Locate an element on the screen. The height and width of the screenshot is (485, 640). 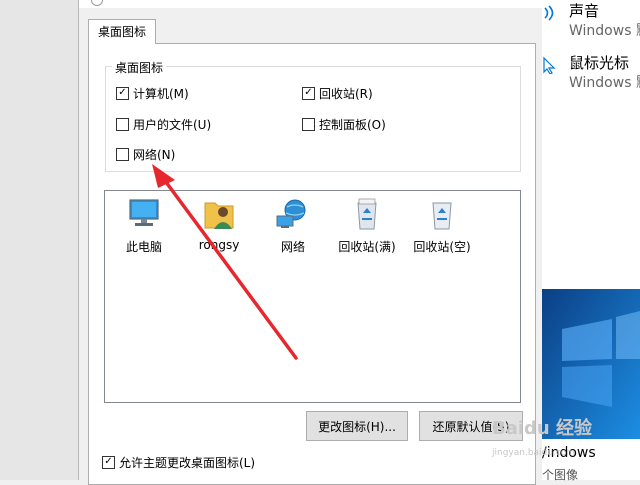
theme-caption: /indows 个图像 is located at coordinates (591, 460).